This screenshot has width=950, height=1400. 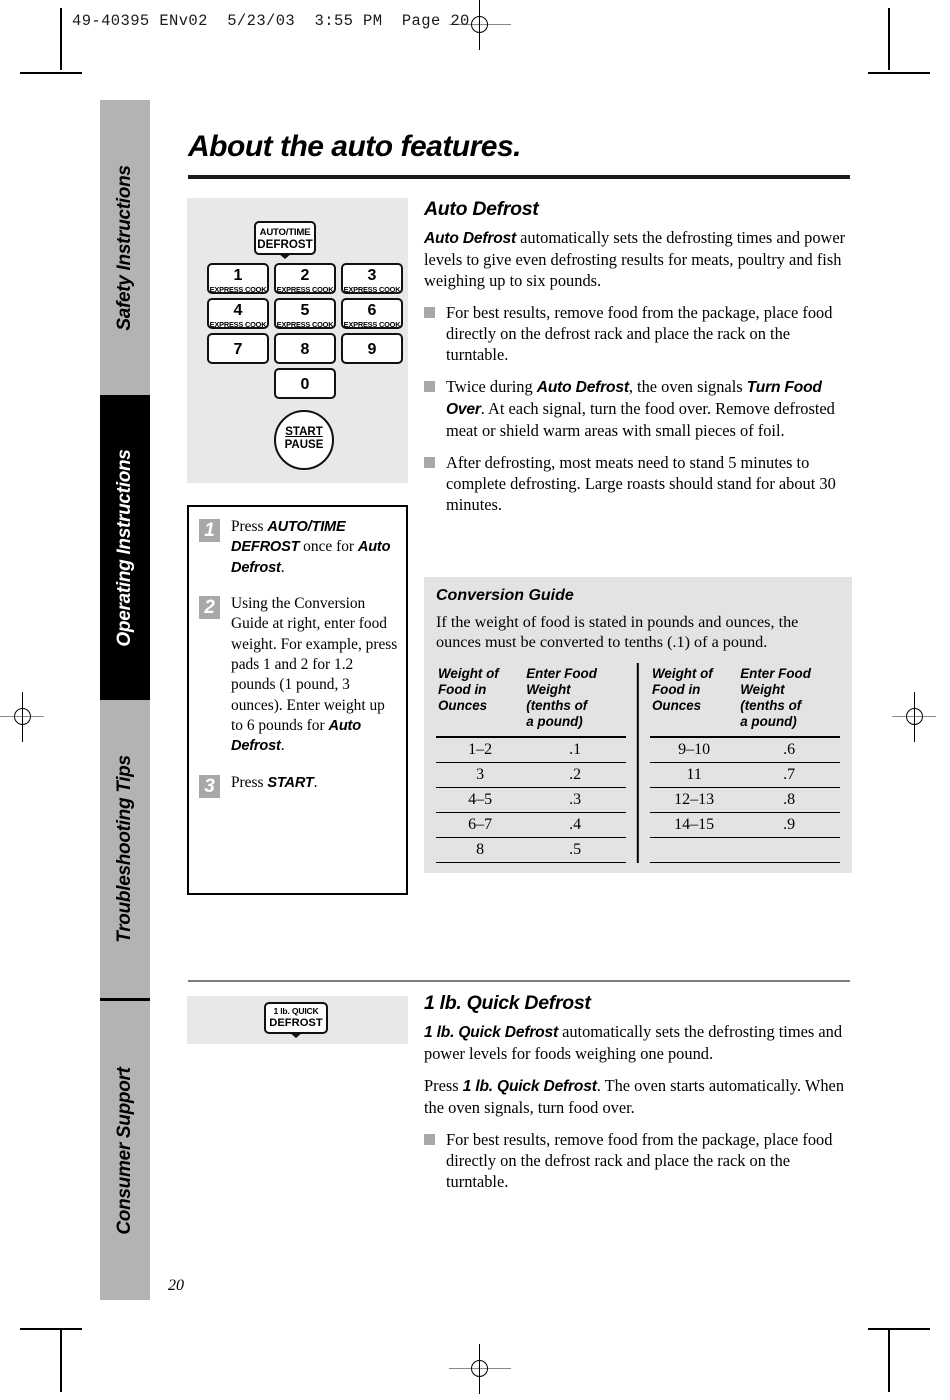 I want to click on keypad-pad-number: 4, so click(x=238, y=310).